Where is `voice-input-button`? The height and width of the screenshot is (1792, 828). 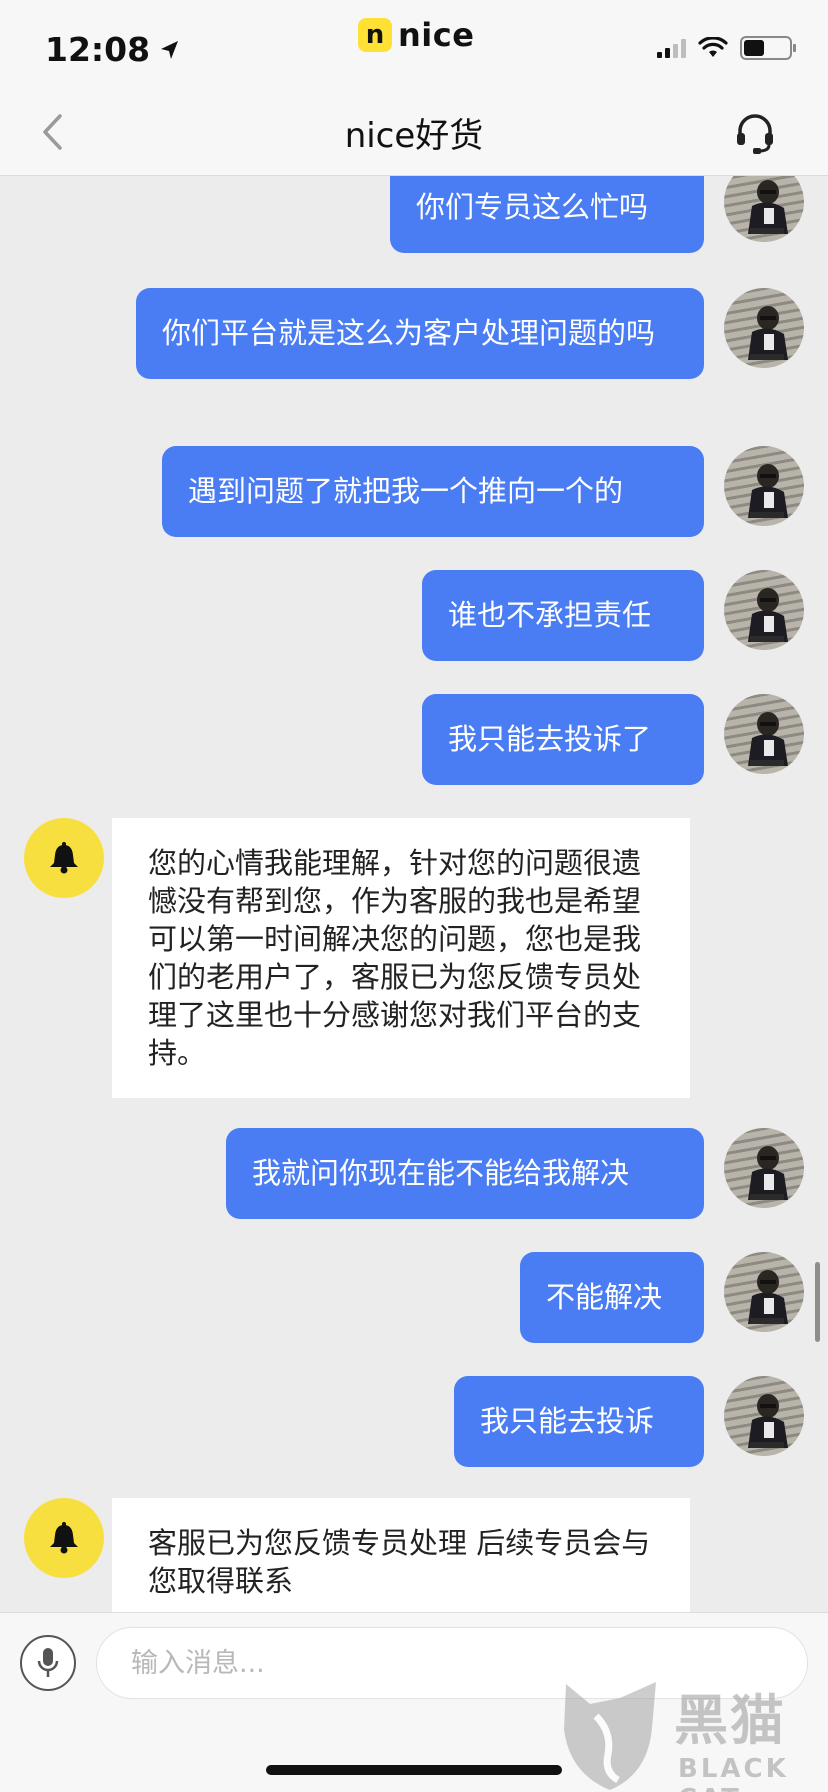 voice-input-button is located at coordinates (48, 1663).